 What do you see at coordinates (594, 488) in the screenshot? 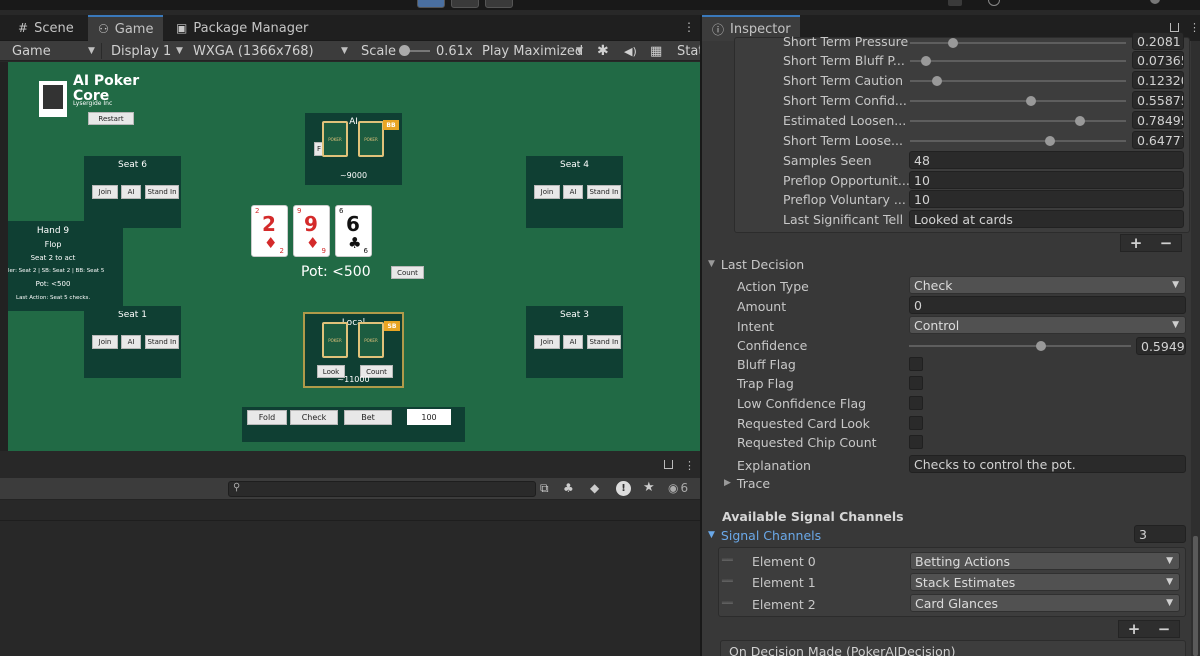
I see `tag-icon: ◆` at bounding box center [594, 488].